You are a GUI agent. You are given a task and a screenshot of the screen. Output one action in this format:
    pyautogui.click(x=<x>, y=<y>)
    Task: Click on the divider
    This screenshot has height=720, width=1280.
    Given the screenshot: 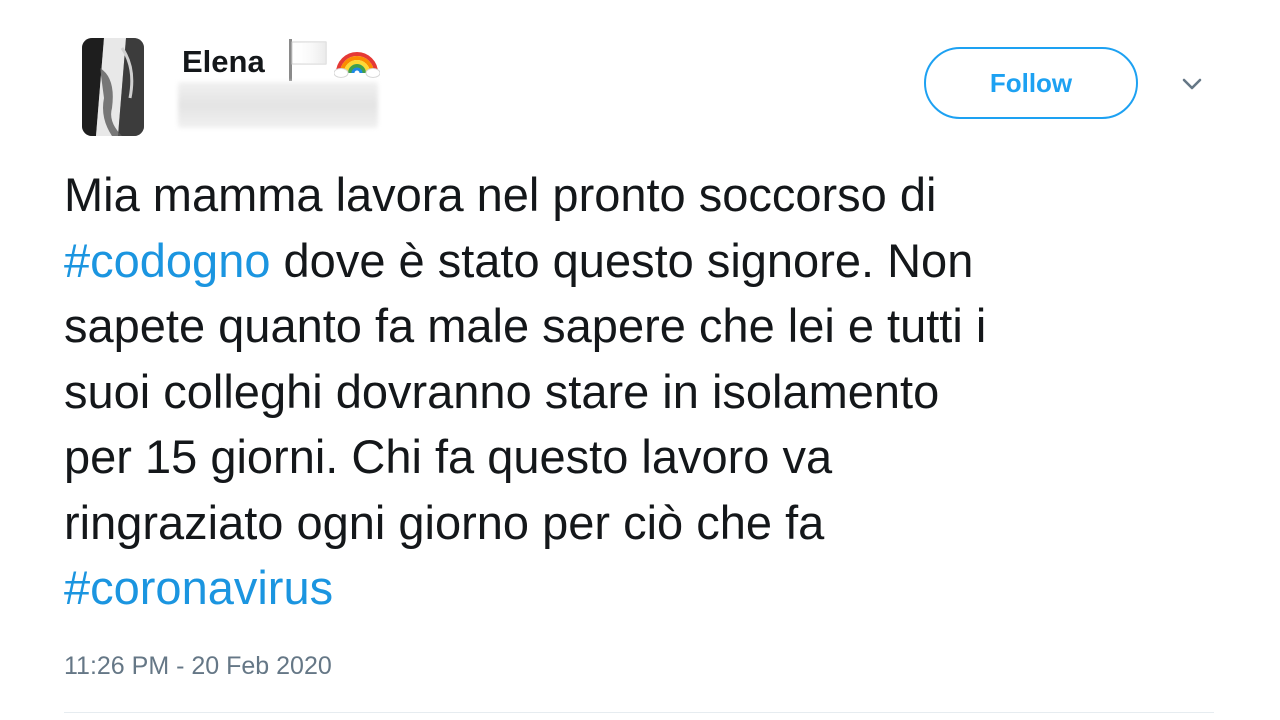 What is the action you would take?
    pyautogui.click(x=639, y=712)
    